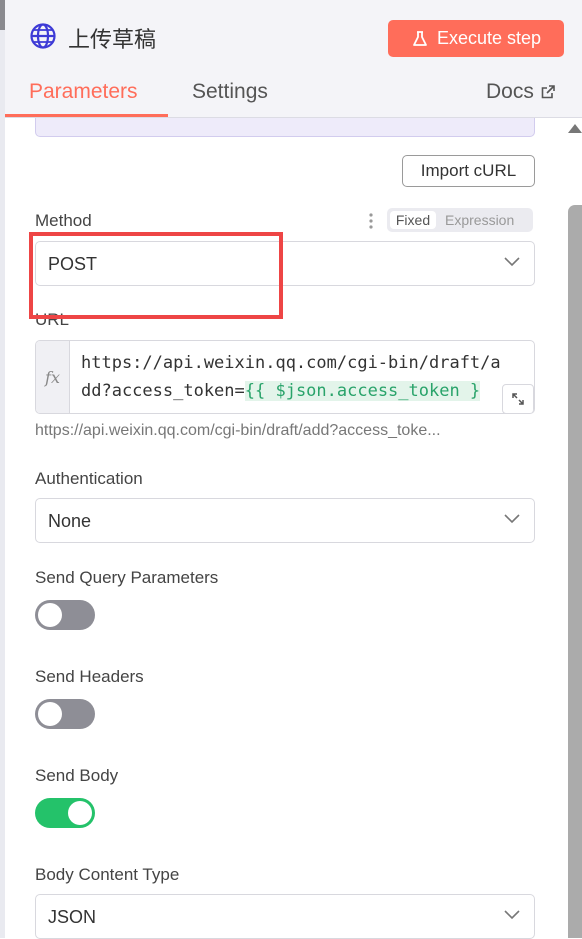 The height and width of the screenshot is (939, 582). I want to click on url-line-2-prefix: dd?access_token=, so click(163, 391).